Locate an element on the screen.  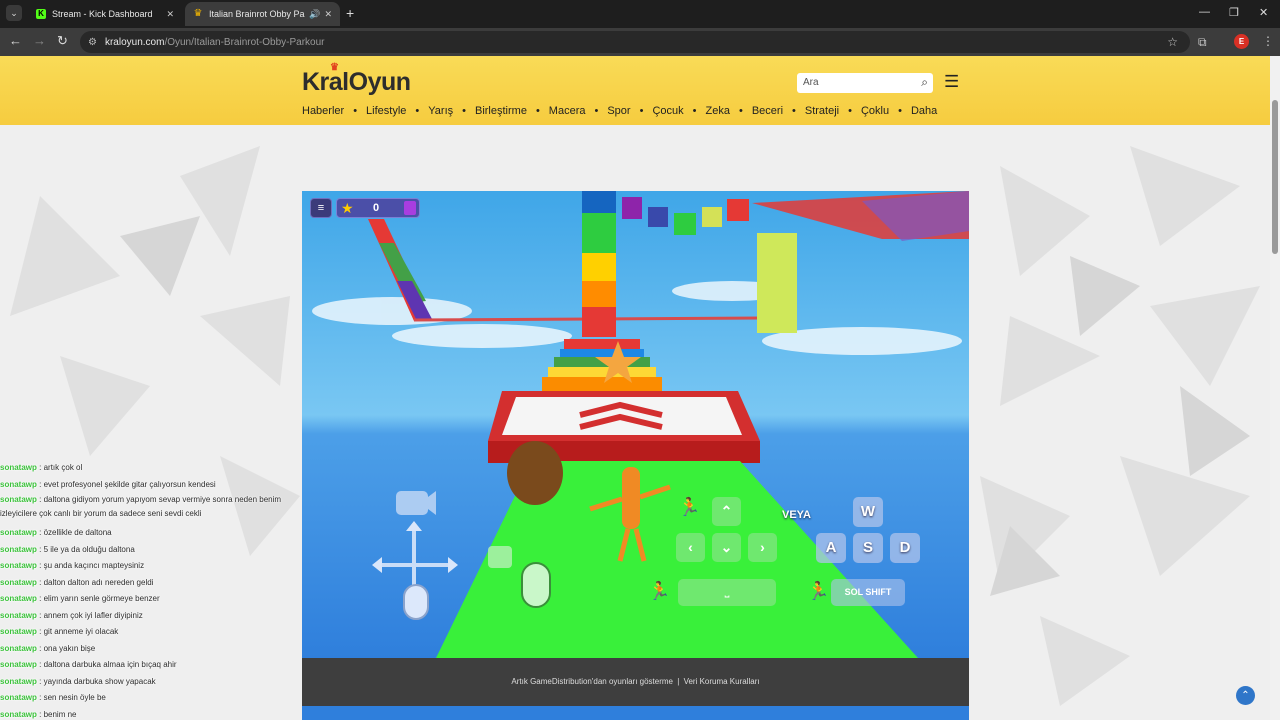
site-logo: KralOyun ♛ is located at coordinates (356, 79).